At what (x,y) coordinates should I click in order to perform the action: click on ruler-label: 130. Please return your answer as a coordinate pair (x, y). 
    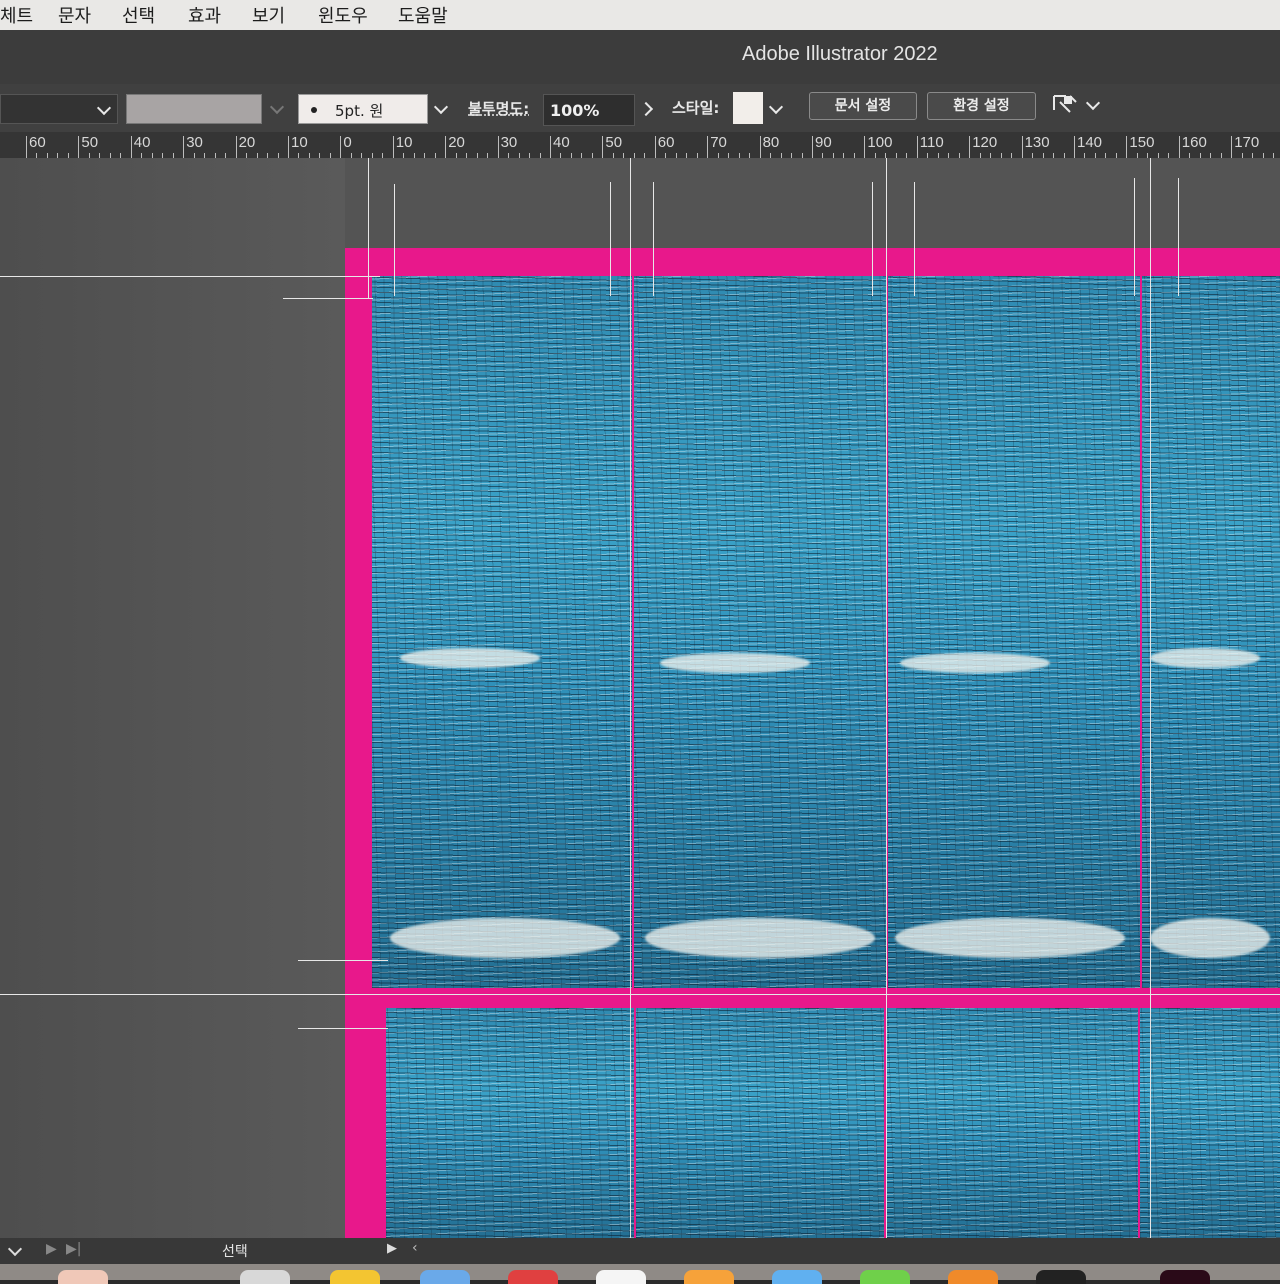
    Looking at the image, I should click on (1037, 142).